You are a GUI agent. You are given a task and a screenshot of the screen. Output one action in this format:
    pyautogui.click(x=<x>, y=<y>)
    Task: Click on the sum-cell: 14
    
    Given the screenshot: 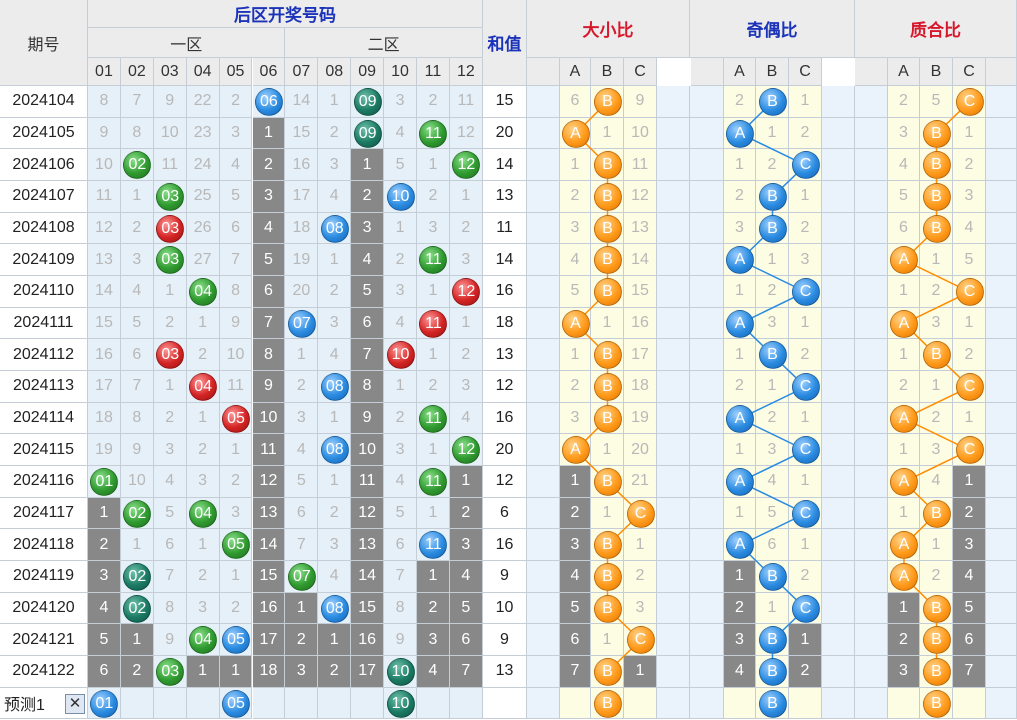 What is the action you would take?
    pyautogui.click(x=505, y=260)
    